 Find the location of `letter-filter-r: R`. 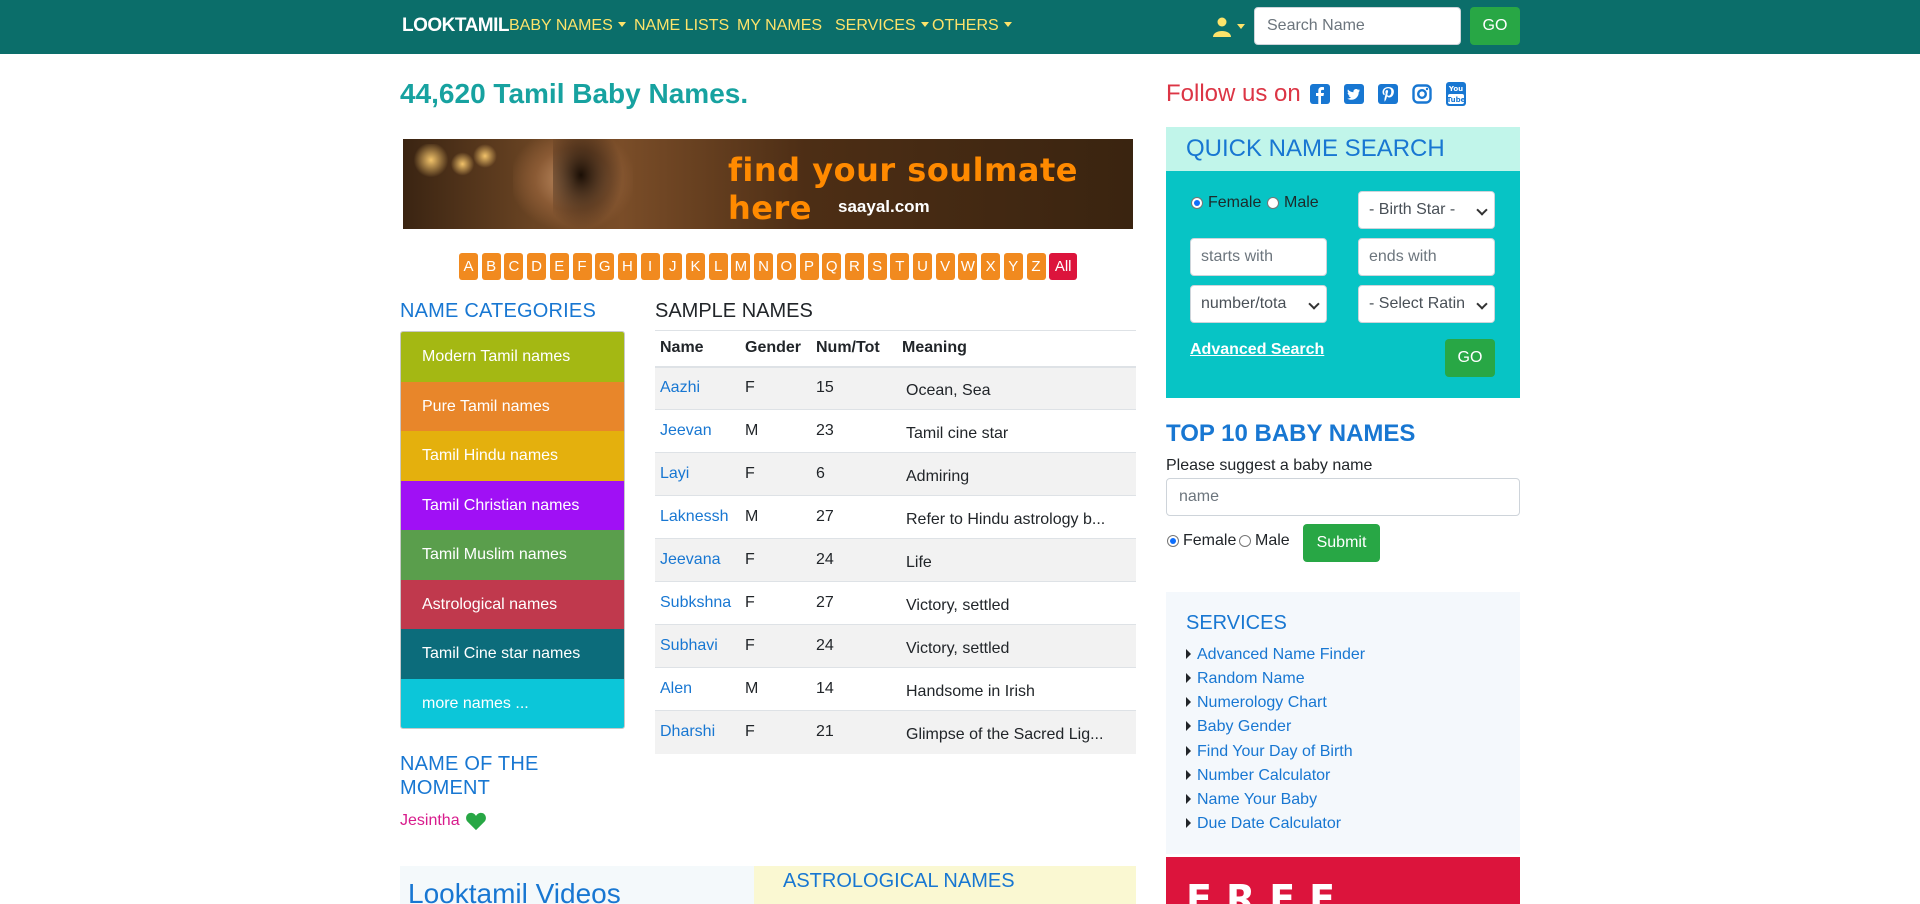

letter-filter-r: R is located at coordinates (854, 266).